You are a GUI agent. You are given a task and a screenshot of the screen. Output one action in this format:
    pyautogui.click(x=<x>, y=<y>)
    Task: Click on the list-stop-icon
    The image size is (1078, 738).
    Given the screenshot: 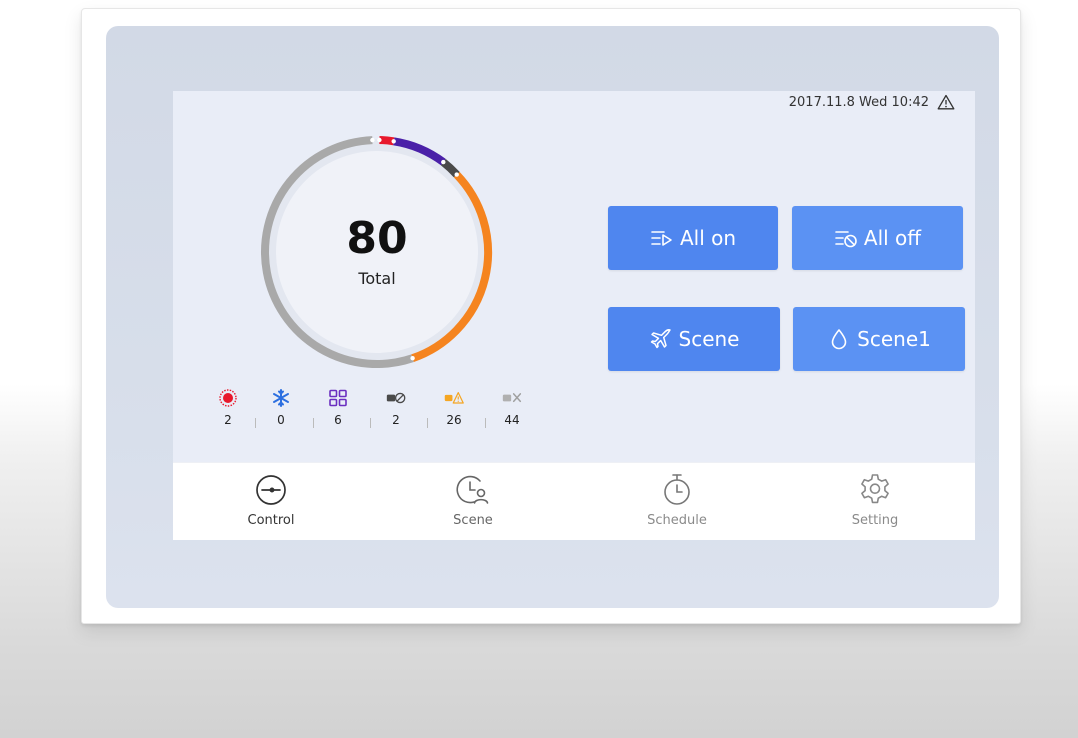 What is the action you would take?
    pyautogui.click(x=846, y=239)
    